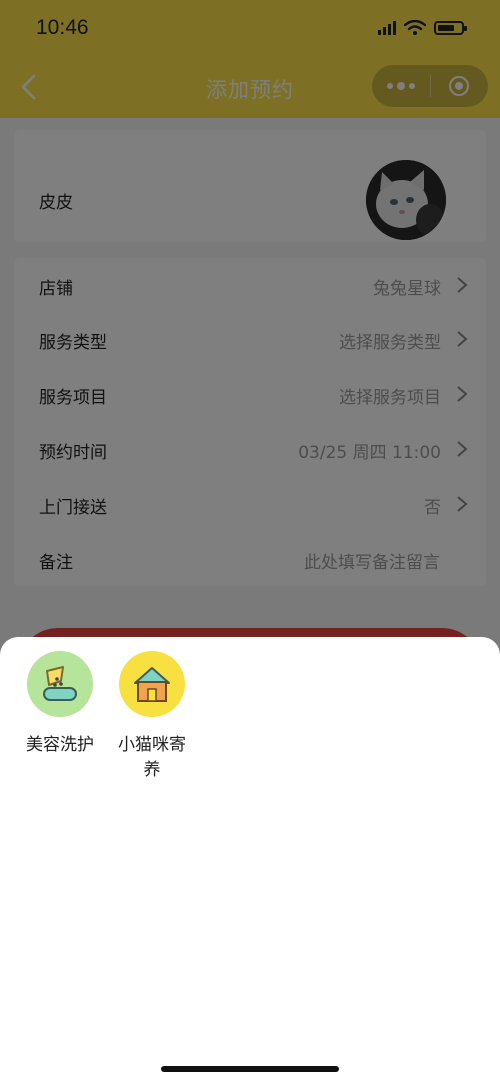 Image resolution: width=500 pixels, height=1083 pixels. I want to click on home-indicator, so click(250, 1069).